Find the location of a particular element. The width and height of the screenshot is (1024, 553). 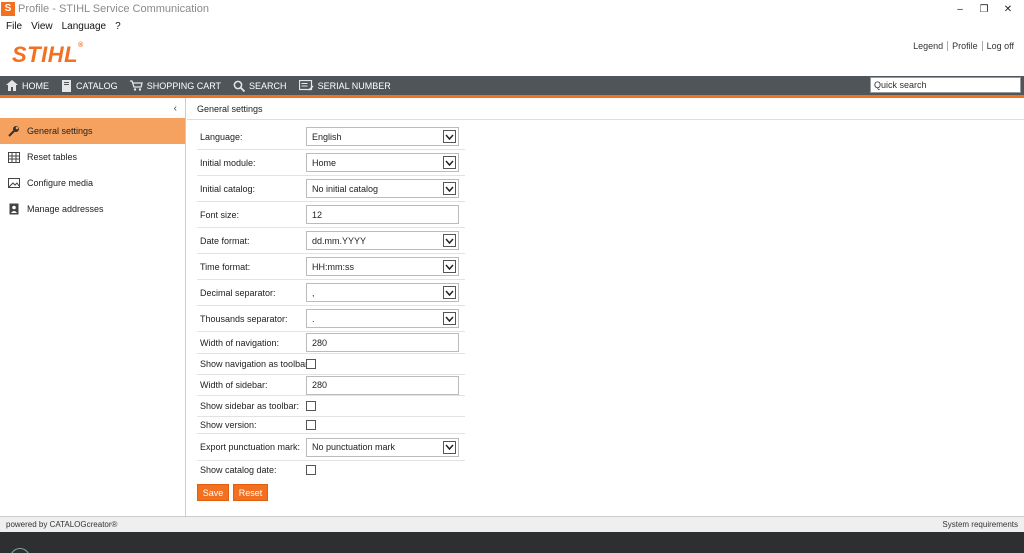

start-button-icon is located at coordinates (20, 550).